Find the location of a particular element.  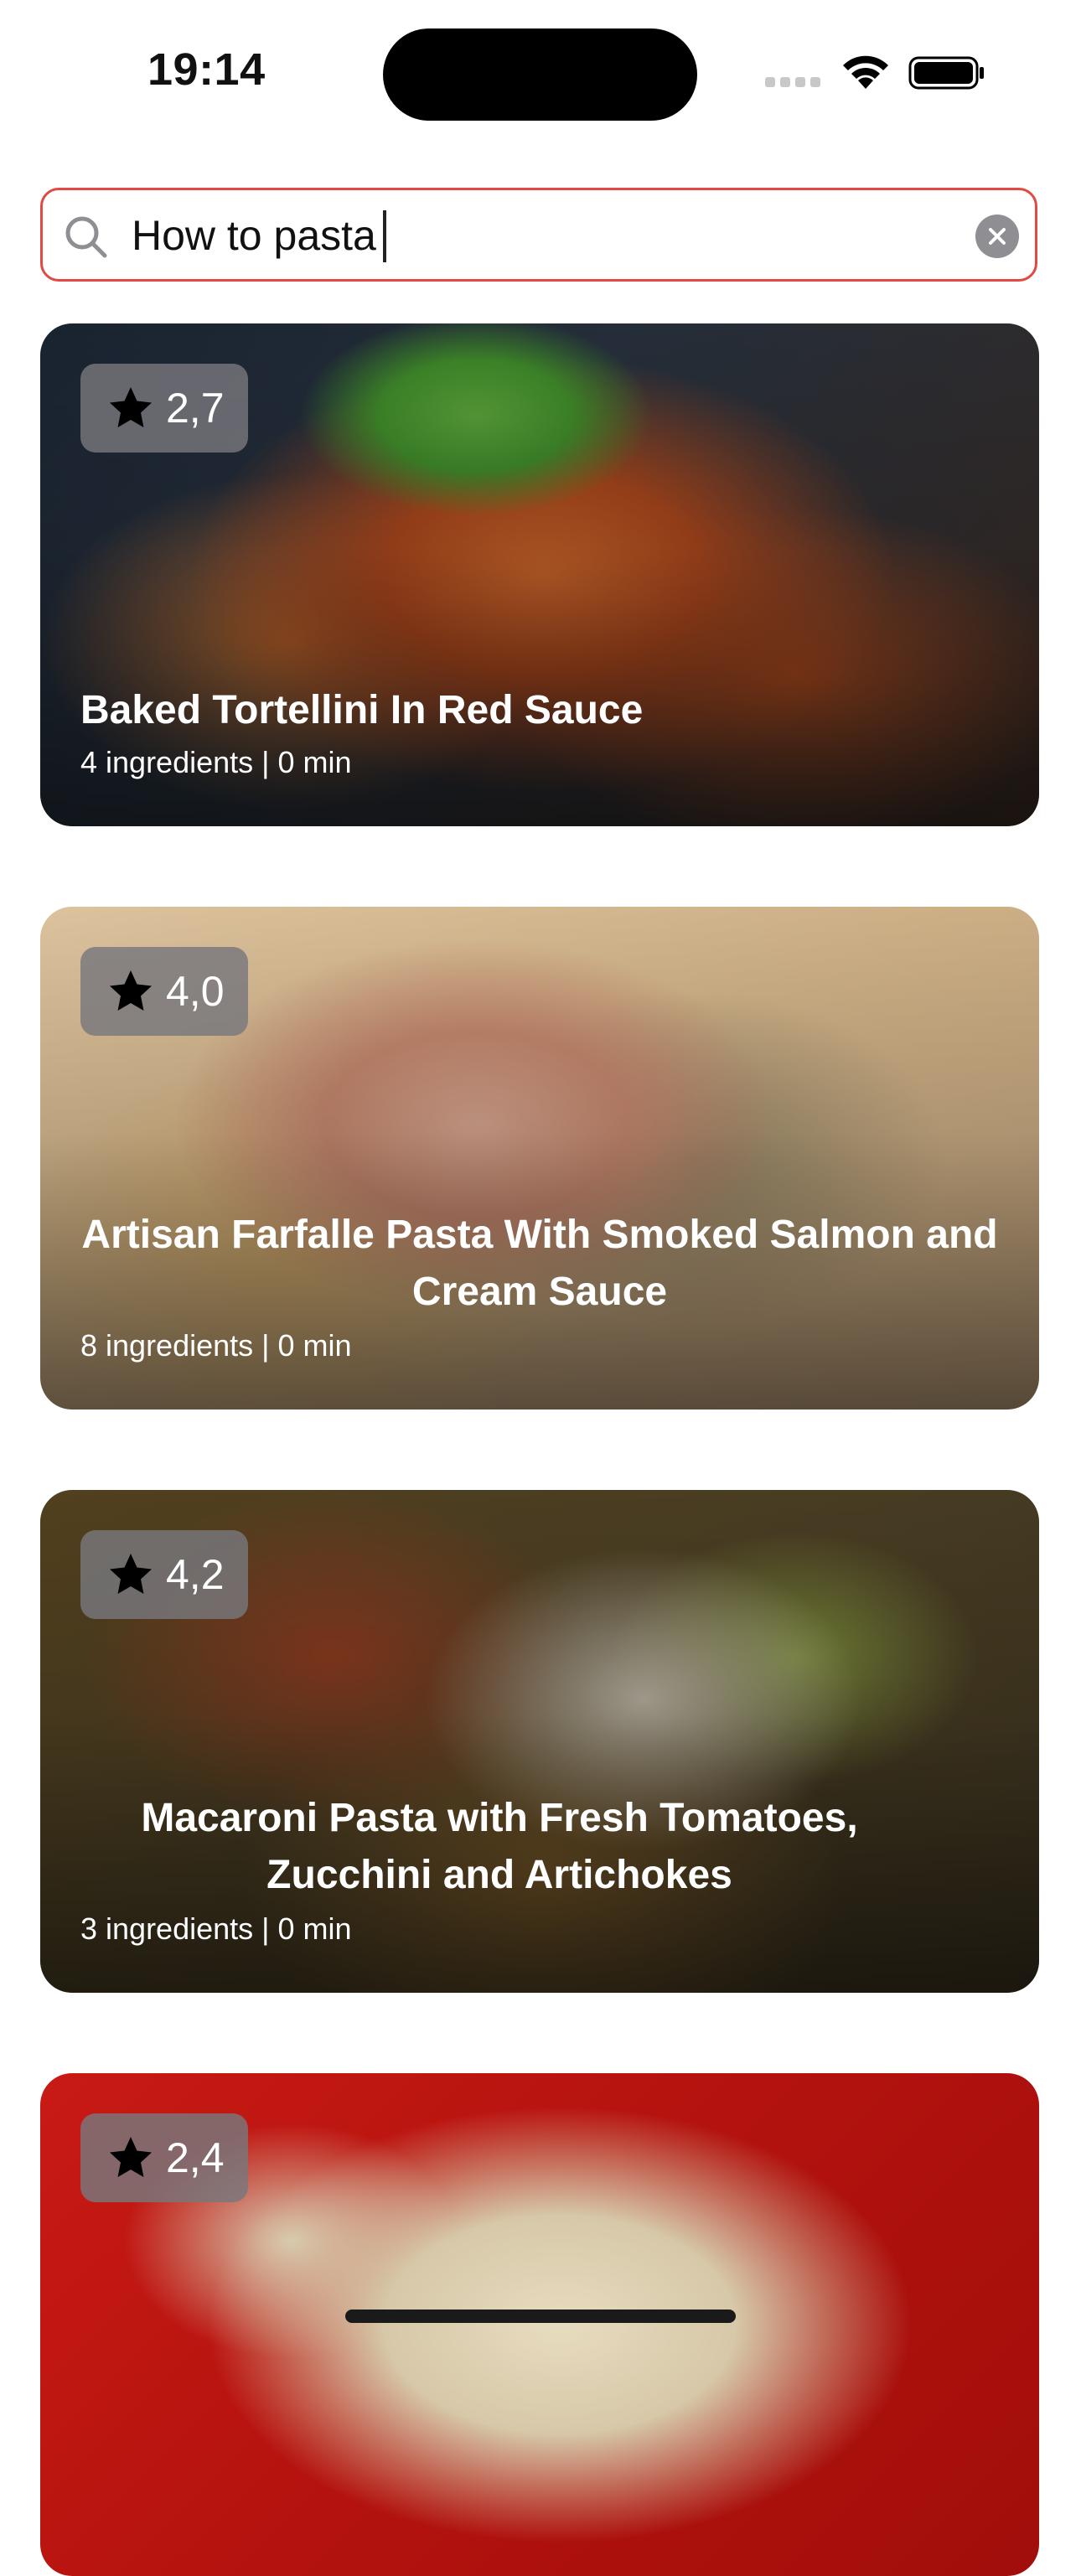

rating-badge: 4,2 is located at coordinates (164, 1574).